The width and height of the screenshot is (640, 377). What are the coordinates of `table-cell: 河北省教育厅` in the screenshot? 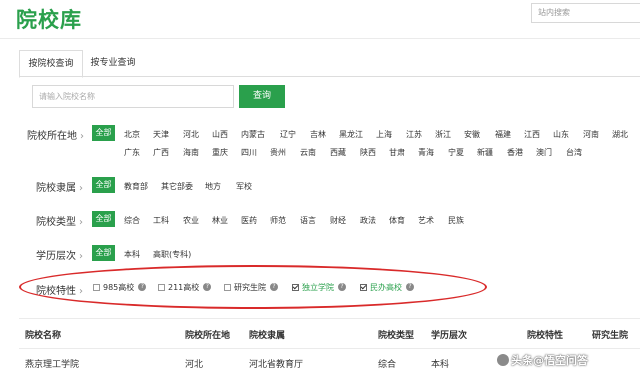 It's located at (276, 365).